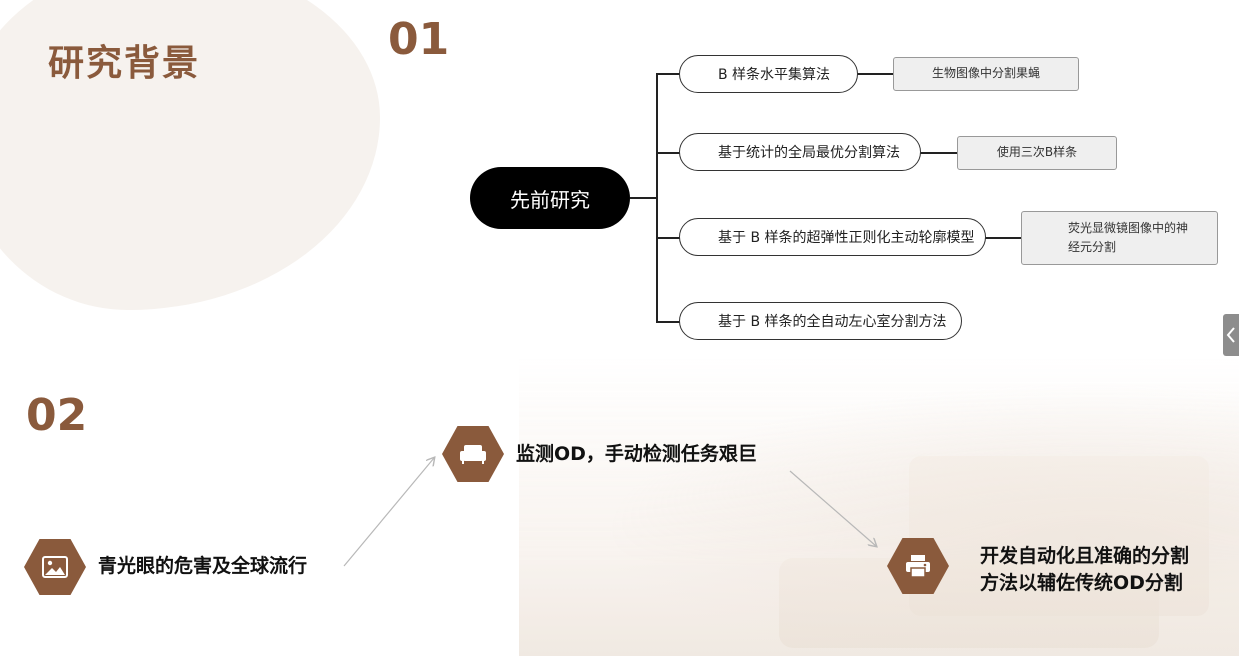 This screenshot has width=1239, height=656. Describe the element at coordinates (918, 566) in the screenshot. I see `printer-icon` at that location.